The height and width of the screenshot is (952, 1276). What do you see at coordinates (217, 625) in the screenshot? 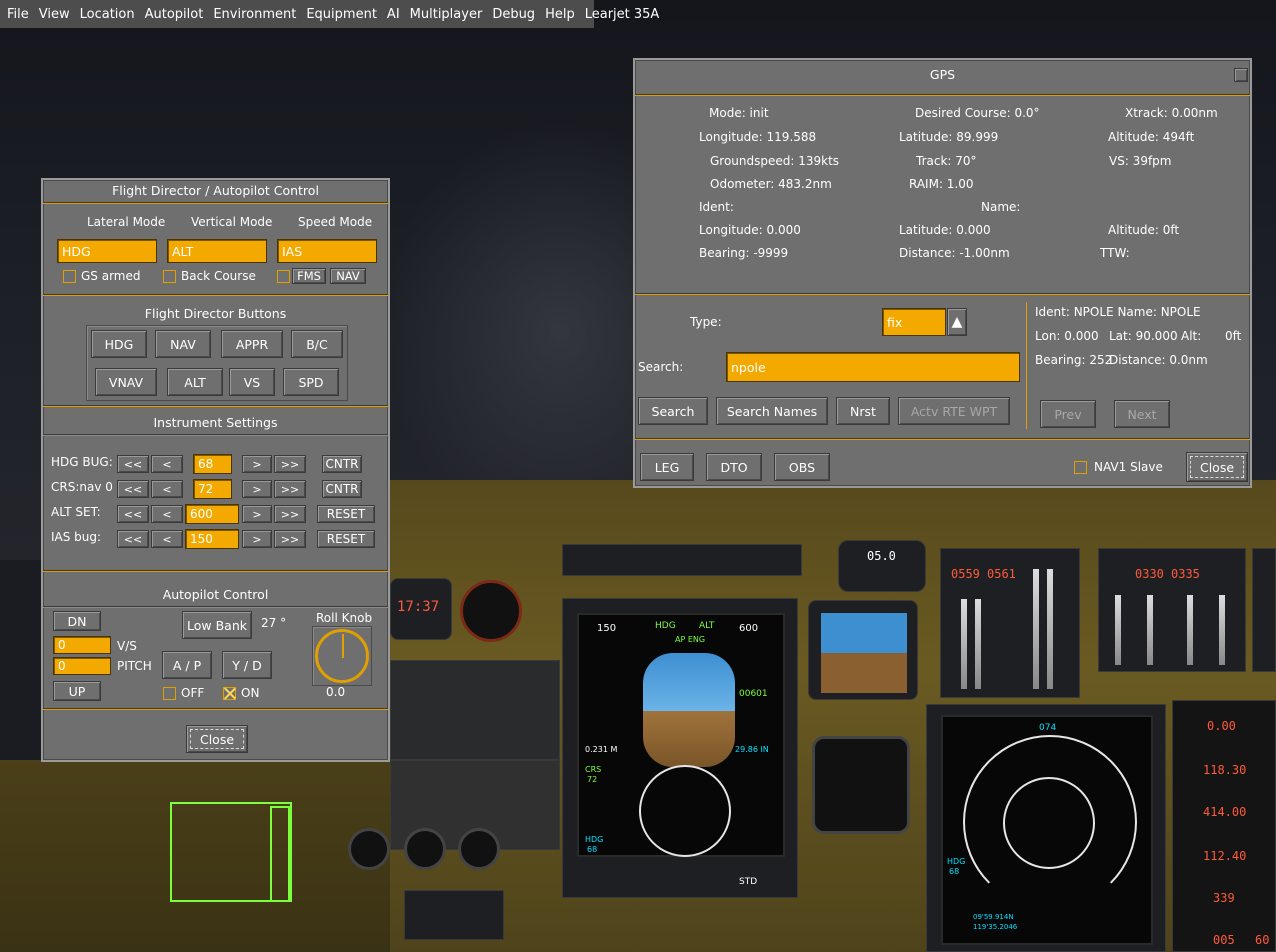
I see `low-bank-button: Low Bank` at bounding box center [217, 625].